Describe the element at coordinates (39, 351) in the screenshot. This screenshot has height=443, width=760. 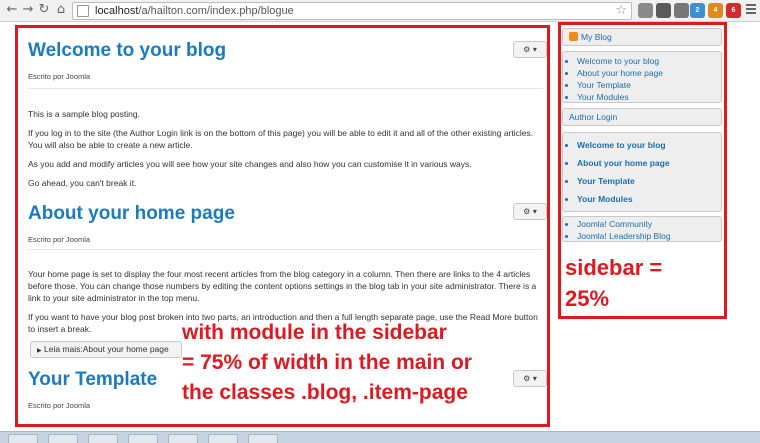
I see `chevron-right-icon: ▶` at that location.